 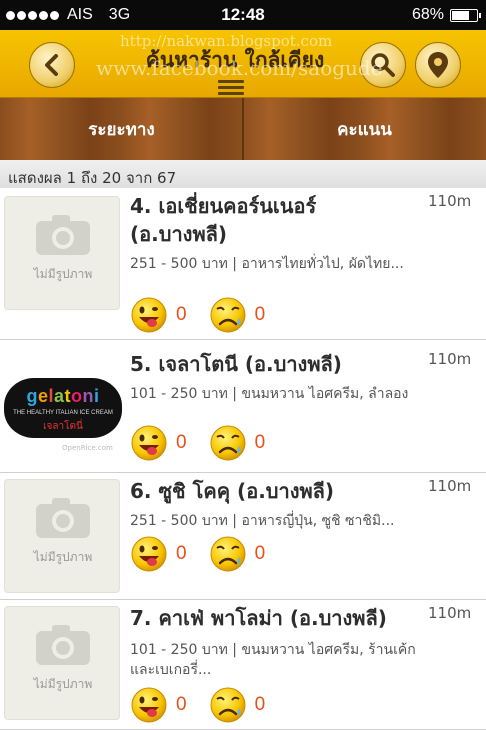 I want to click on sort-tabs: ระยะทาง คะแนน, so click(x=243, y=129).